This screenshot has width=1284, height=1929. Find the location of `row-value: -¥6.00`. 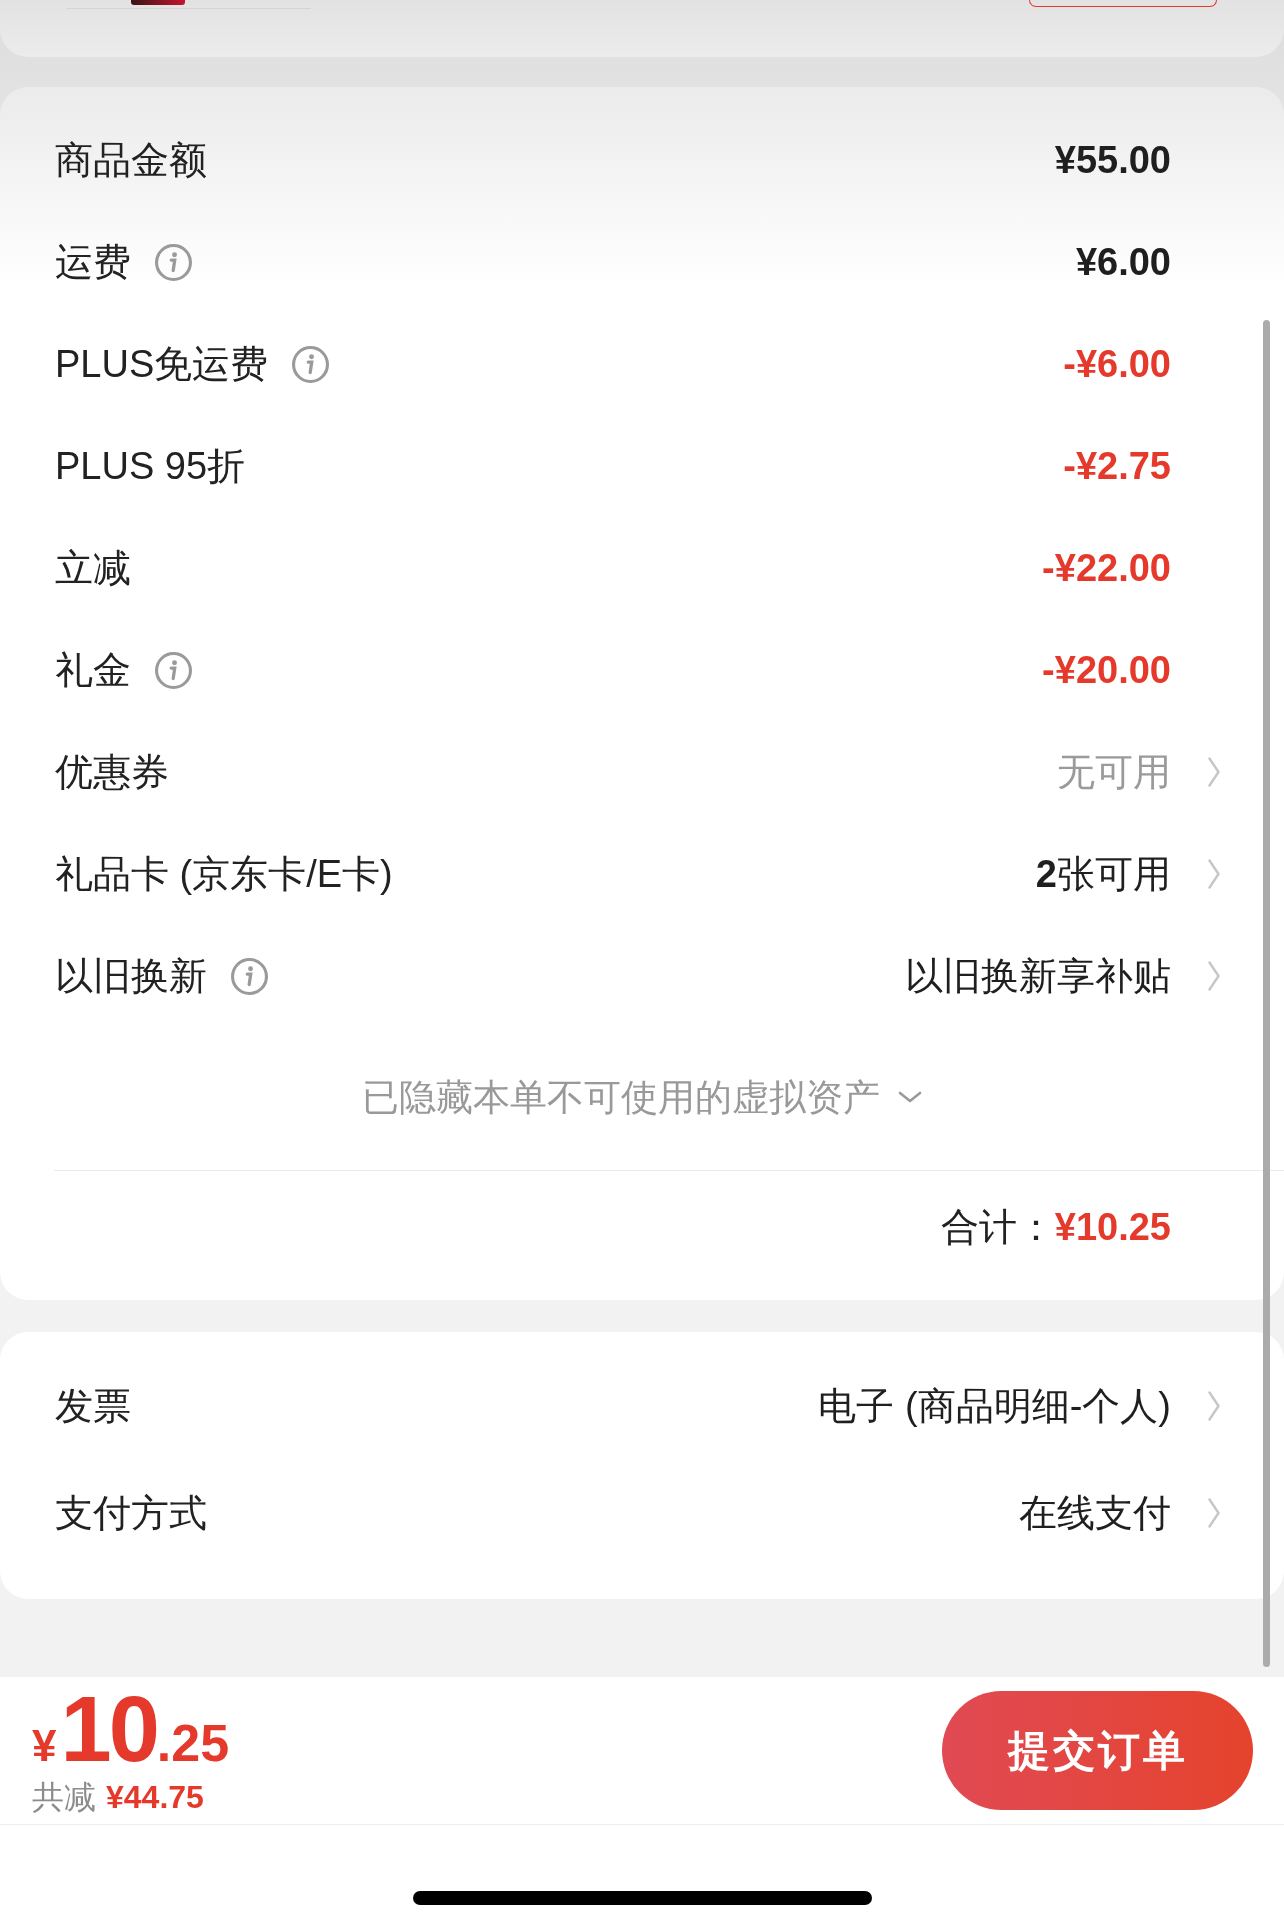

row-value: -¥6.00 is located at coordinates (1117, 364).